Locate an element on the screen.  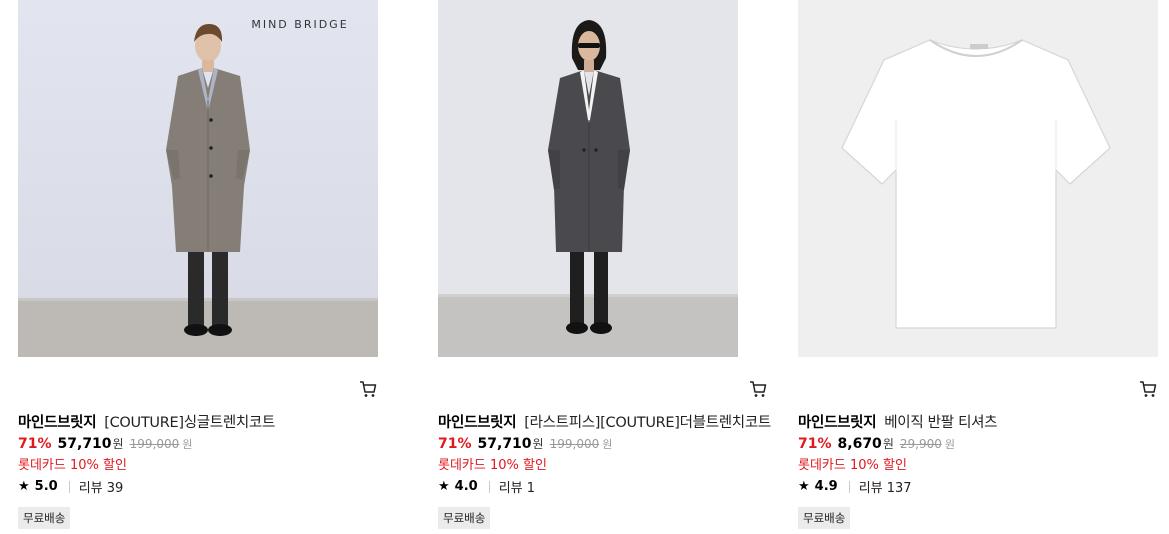
product-title: 마인드브릿지 베이직 반팔 티셔츠 is located at coordinates (898, 421).